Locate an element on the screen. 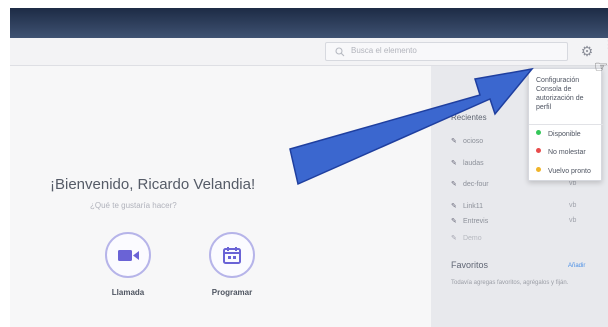 The height and width of the screenshot is (327, 608). mouse-cursor-icon: ☞ is located at coordinates (601, 67).